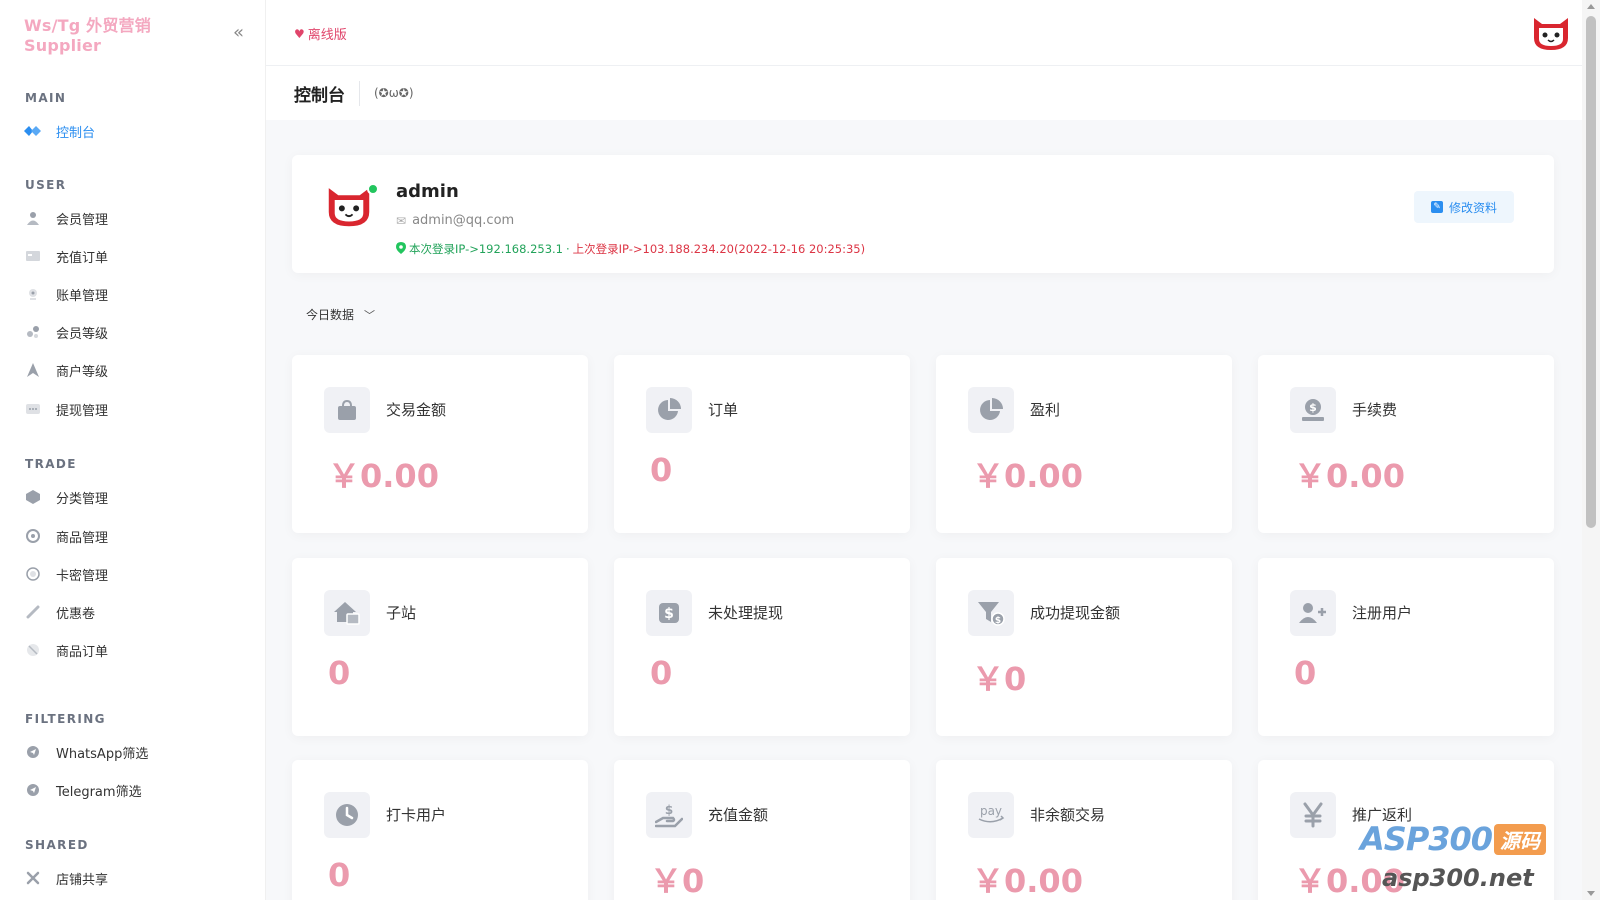 The image size is (1600, 900). I want to click on pay-icon: pay, so click(991, 815).